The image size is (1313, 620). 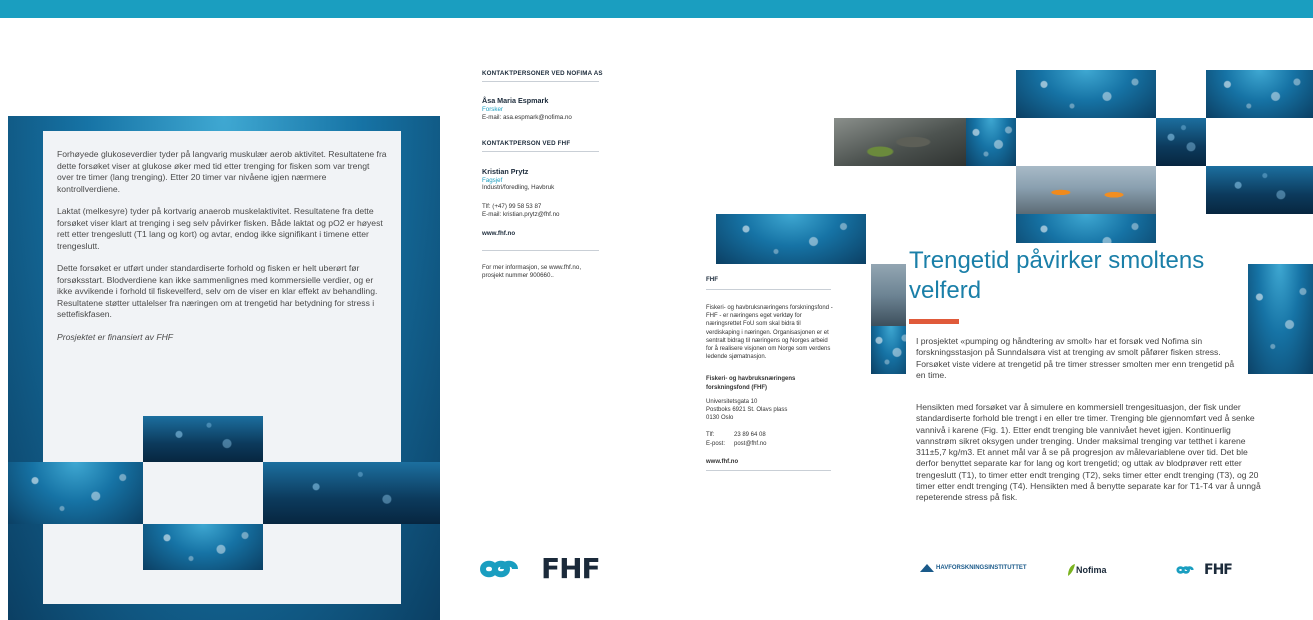 I want to click on contact-phone: Tlf: (+47) 99 58 53 87, so click(x=512, y=206).